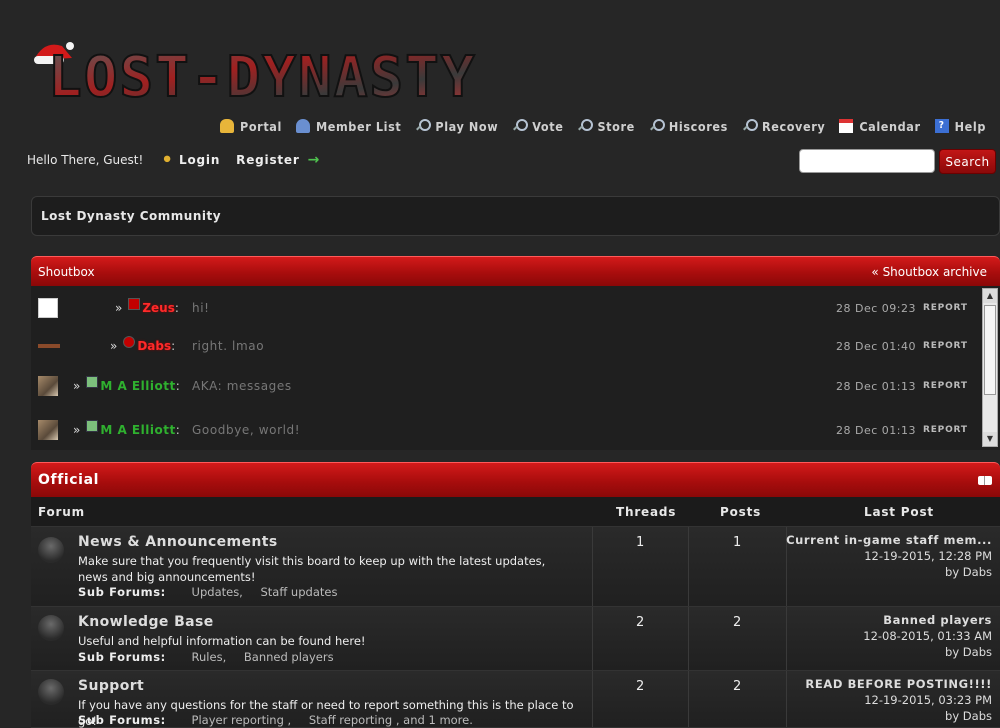  What do you see at coordinates (970, 126) in the screenshot?
I see `nav-label: Help` at bounding box center [970, 126].